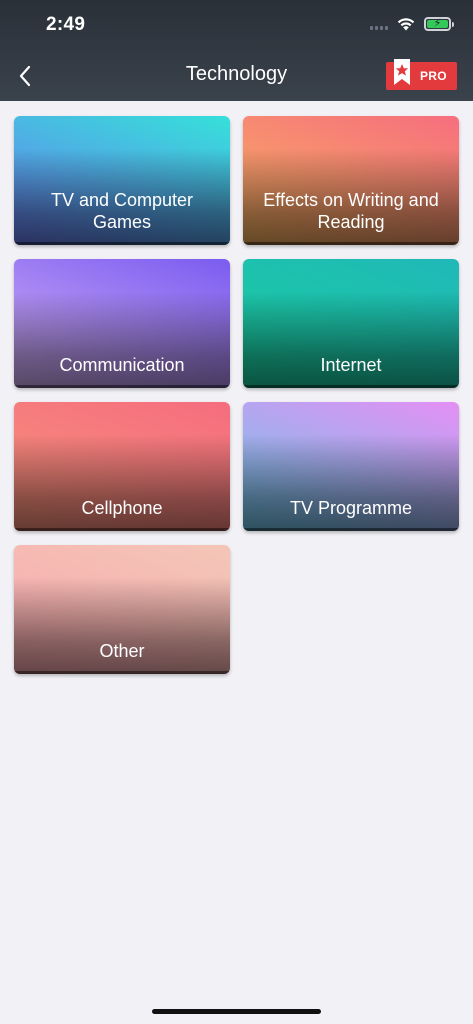 This screenshot has height=1024, width=473. Describe the element at coordinates (122, 365) in the screenshot. I see `category-label: Communication` at that location.